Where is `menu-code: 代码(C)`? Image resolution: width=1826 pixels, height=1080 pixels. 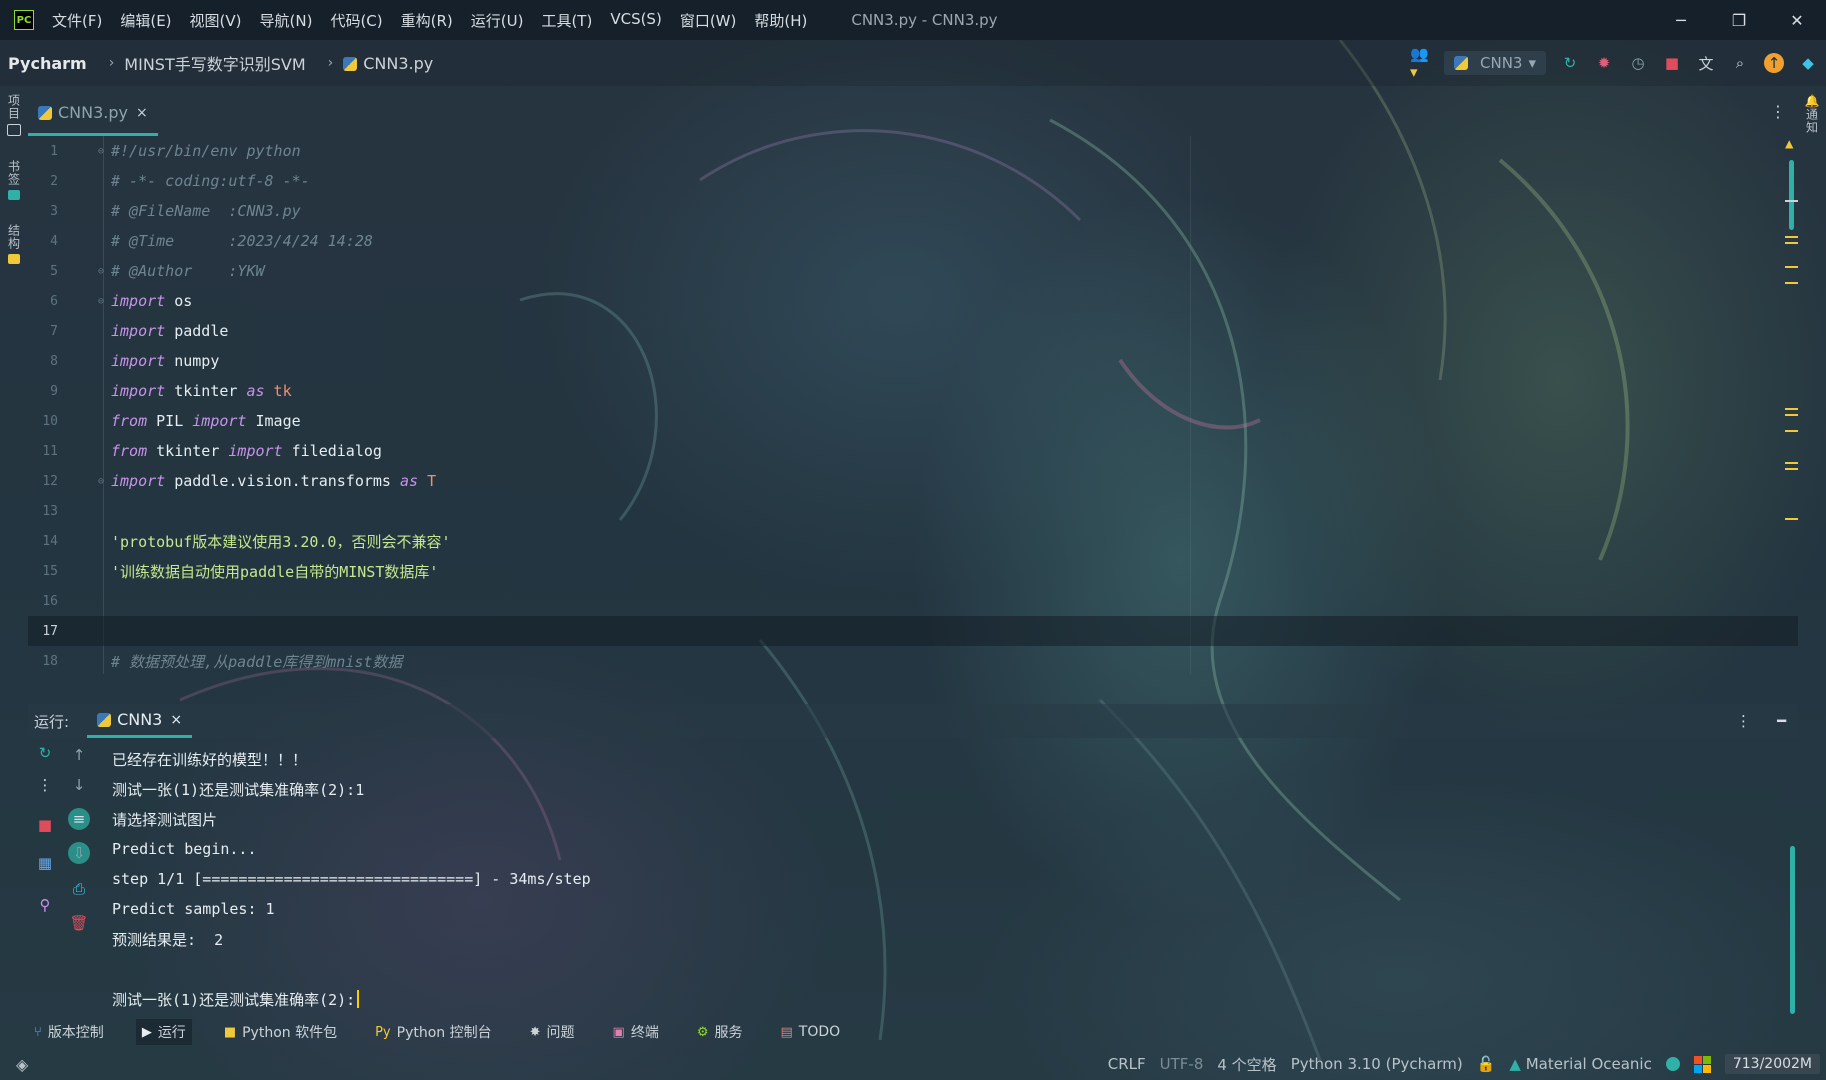
menu-code: 代码(C) is located at coordinates (356, 20).